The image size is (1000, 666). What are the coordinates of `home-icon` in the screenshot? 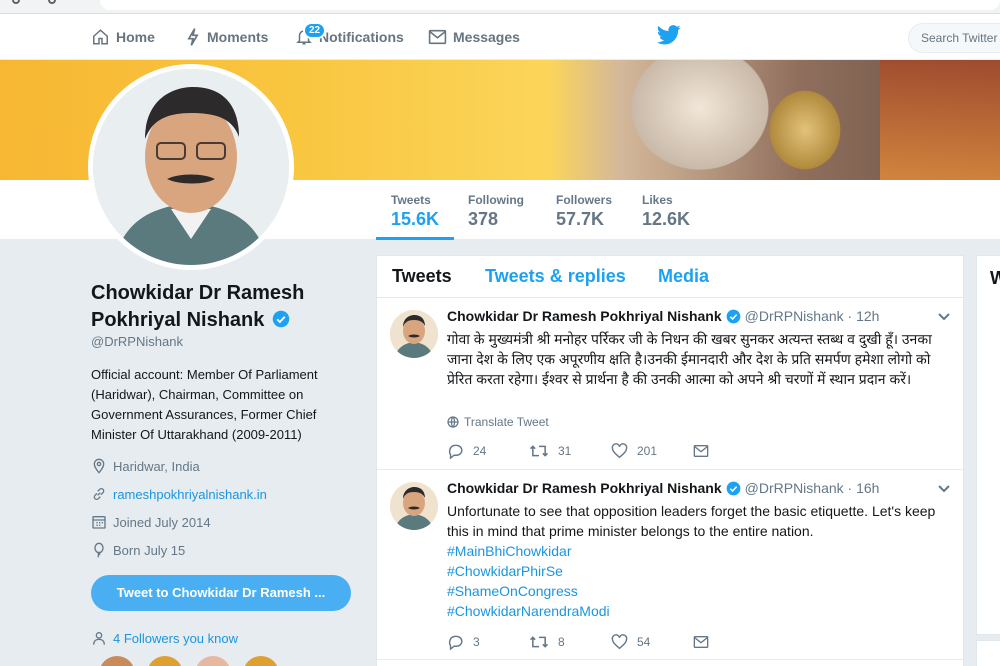 It's located at (100, 37).